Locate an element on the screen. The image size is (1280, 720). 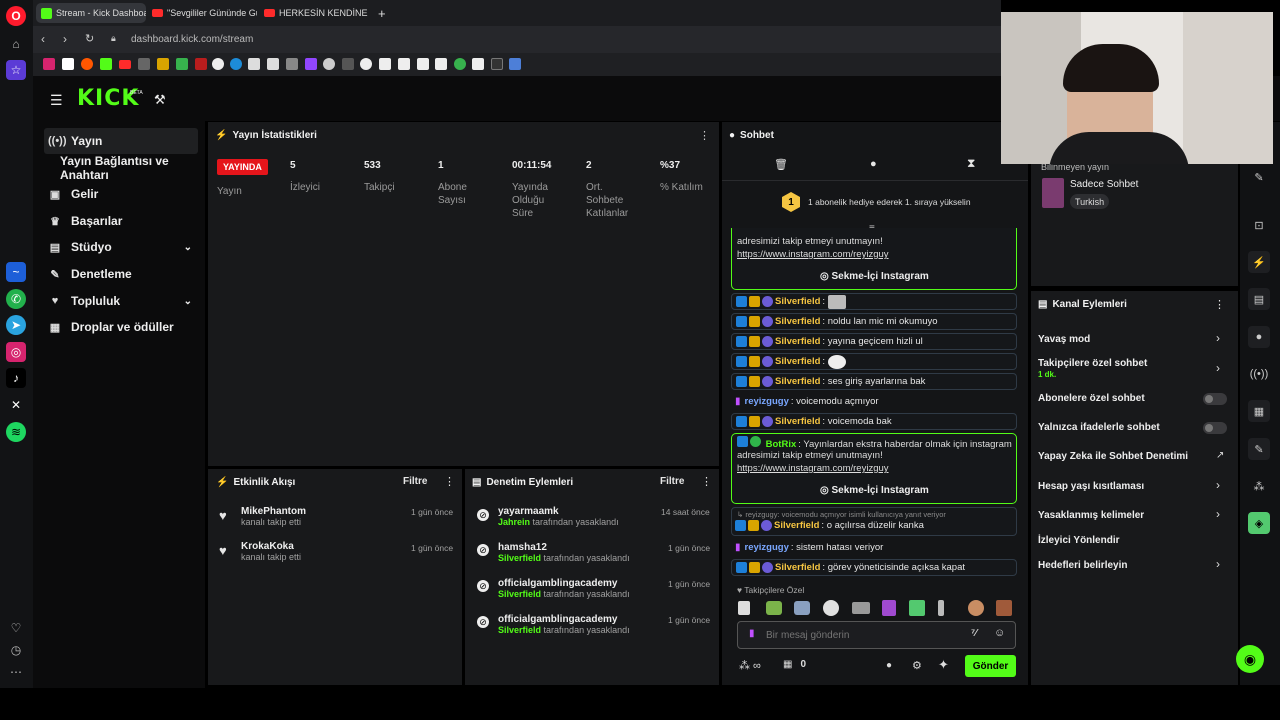
hammer-icon: ⚒ is located at coordinates (160, 100).